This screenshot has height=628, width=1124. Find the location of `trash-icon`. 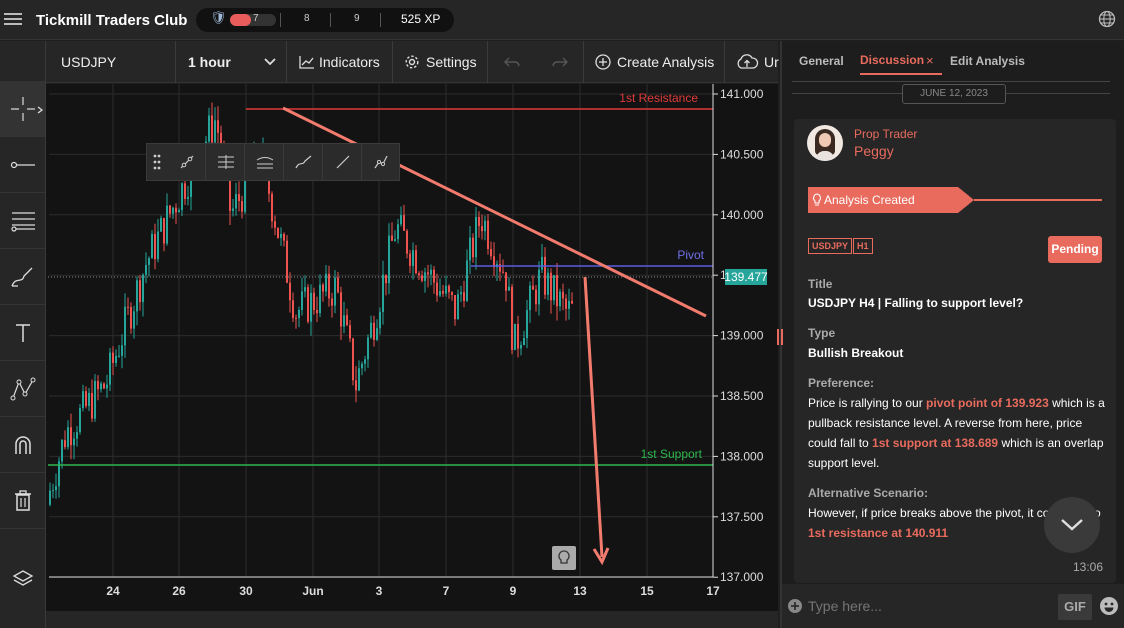

trash-icon is located at coordinates (22, 500).